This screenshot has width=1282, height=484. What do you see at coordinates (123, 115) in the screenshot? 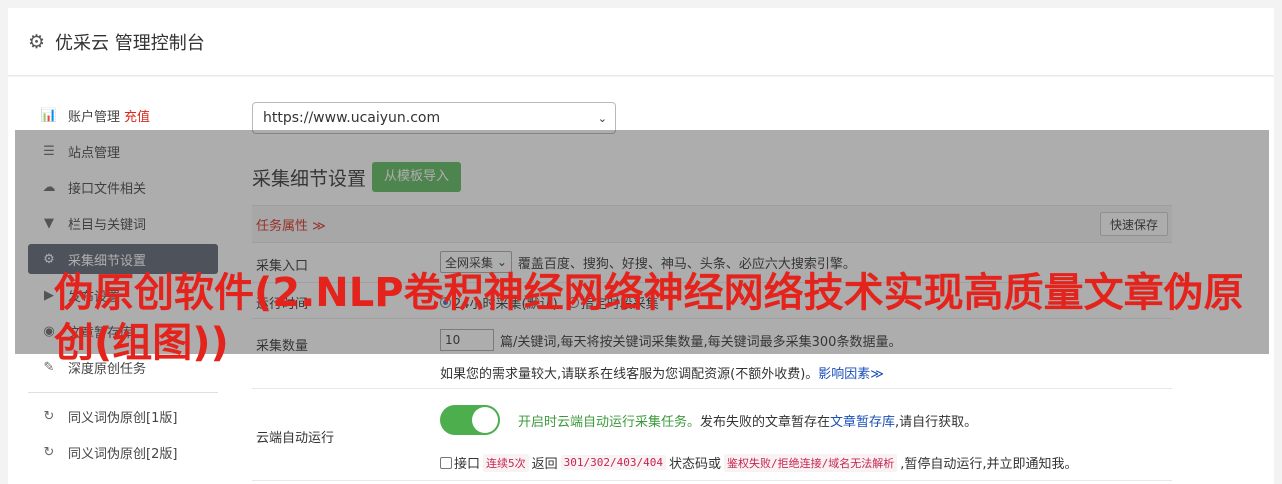
I see `sidebar-item-account: 📊 账户管理 充值` at bounding box center [123, 115].